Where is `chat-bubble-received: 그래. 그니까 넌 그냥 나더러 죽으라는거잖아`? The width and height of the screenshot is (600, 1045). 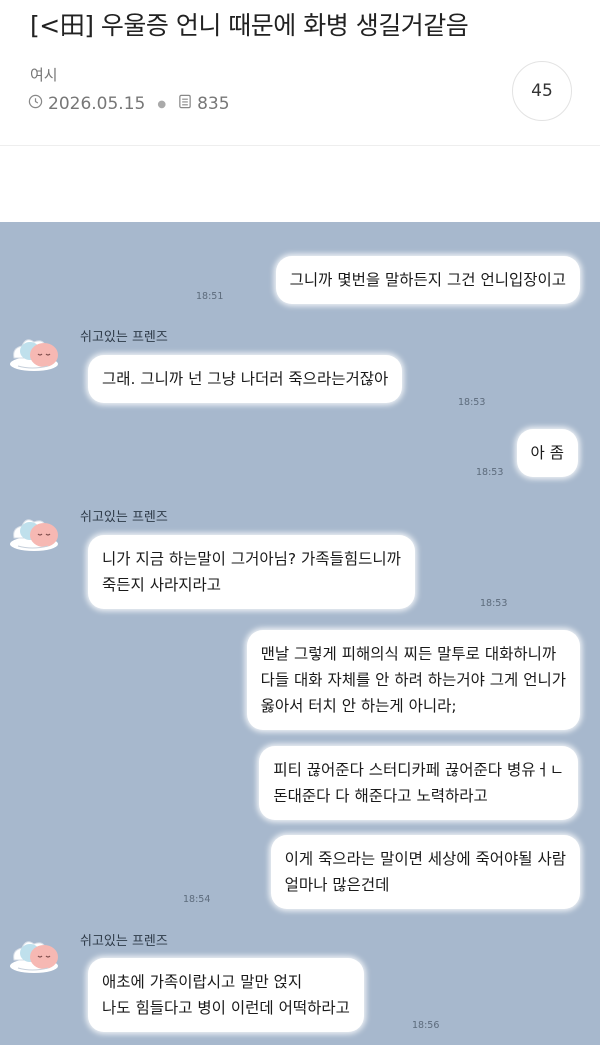
chat-bubble-received: 그래. 그니까 넌 그냥 나더러 죽으라는거잖아 is located at coordinates (245, 379).